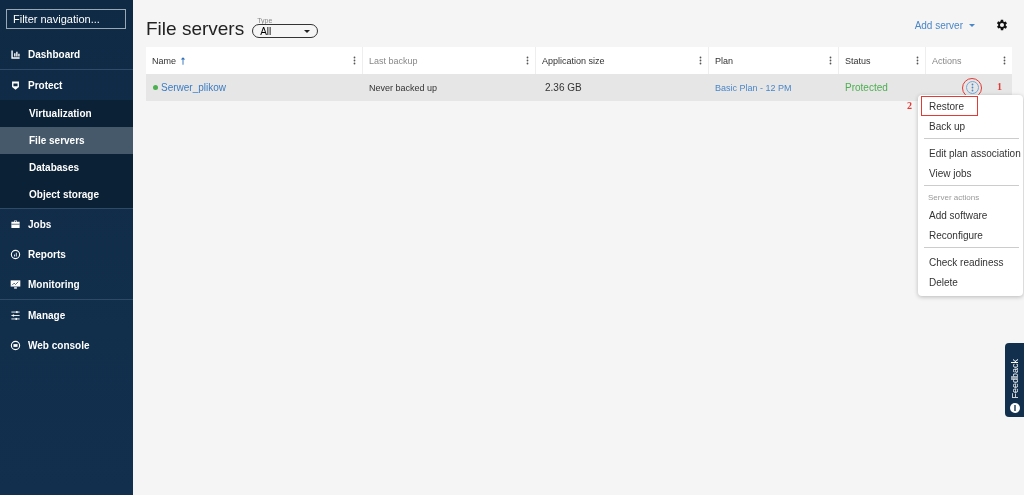 The width and height of the screenshot is (1024, 495). I want to click on sliders-icon, so click(15, 315).